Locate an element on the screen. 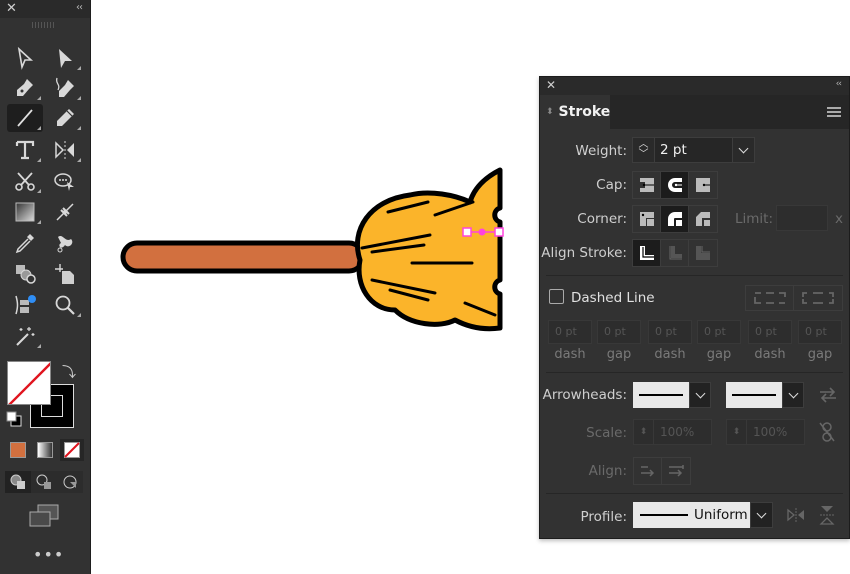 The image size is (850, 574). dashed-line-checkbox is located at coordinates (556, 296).